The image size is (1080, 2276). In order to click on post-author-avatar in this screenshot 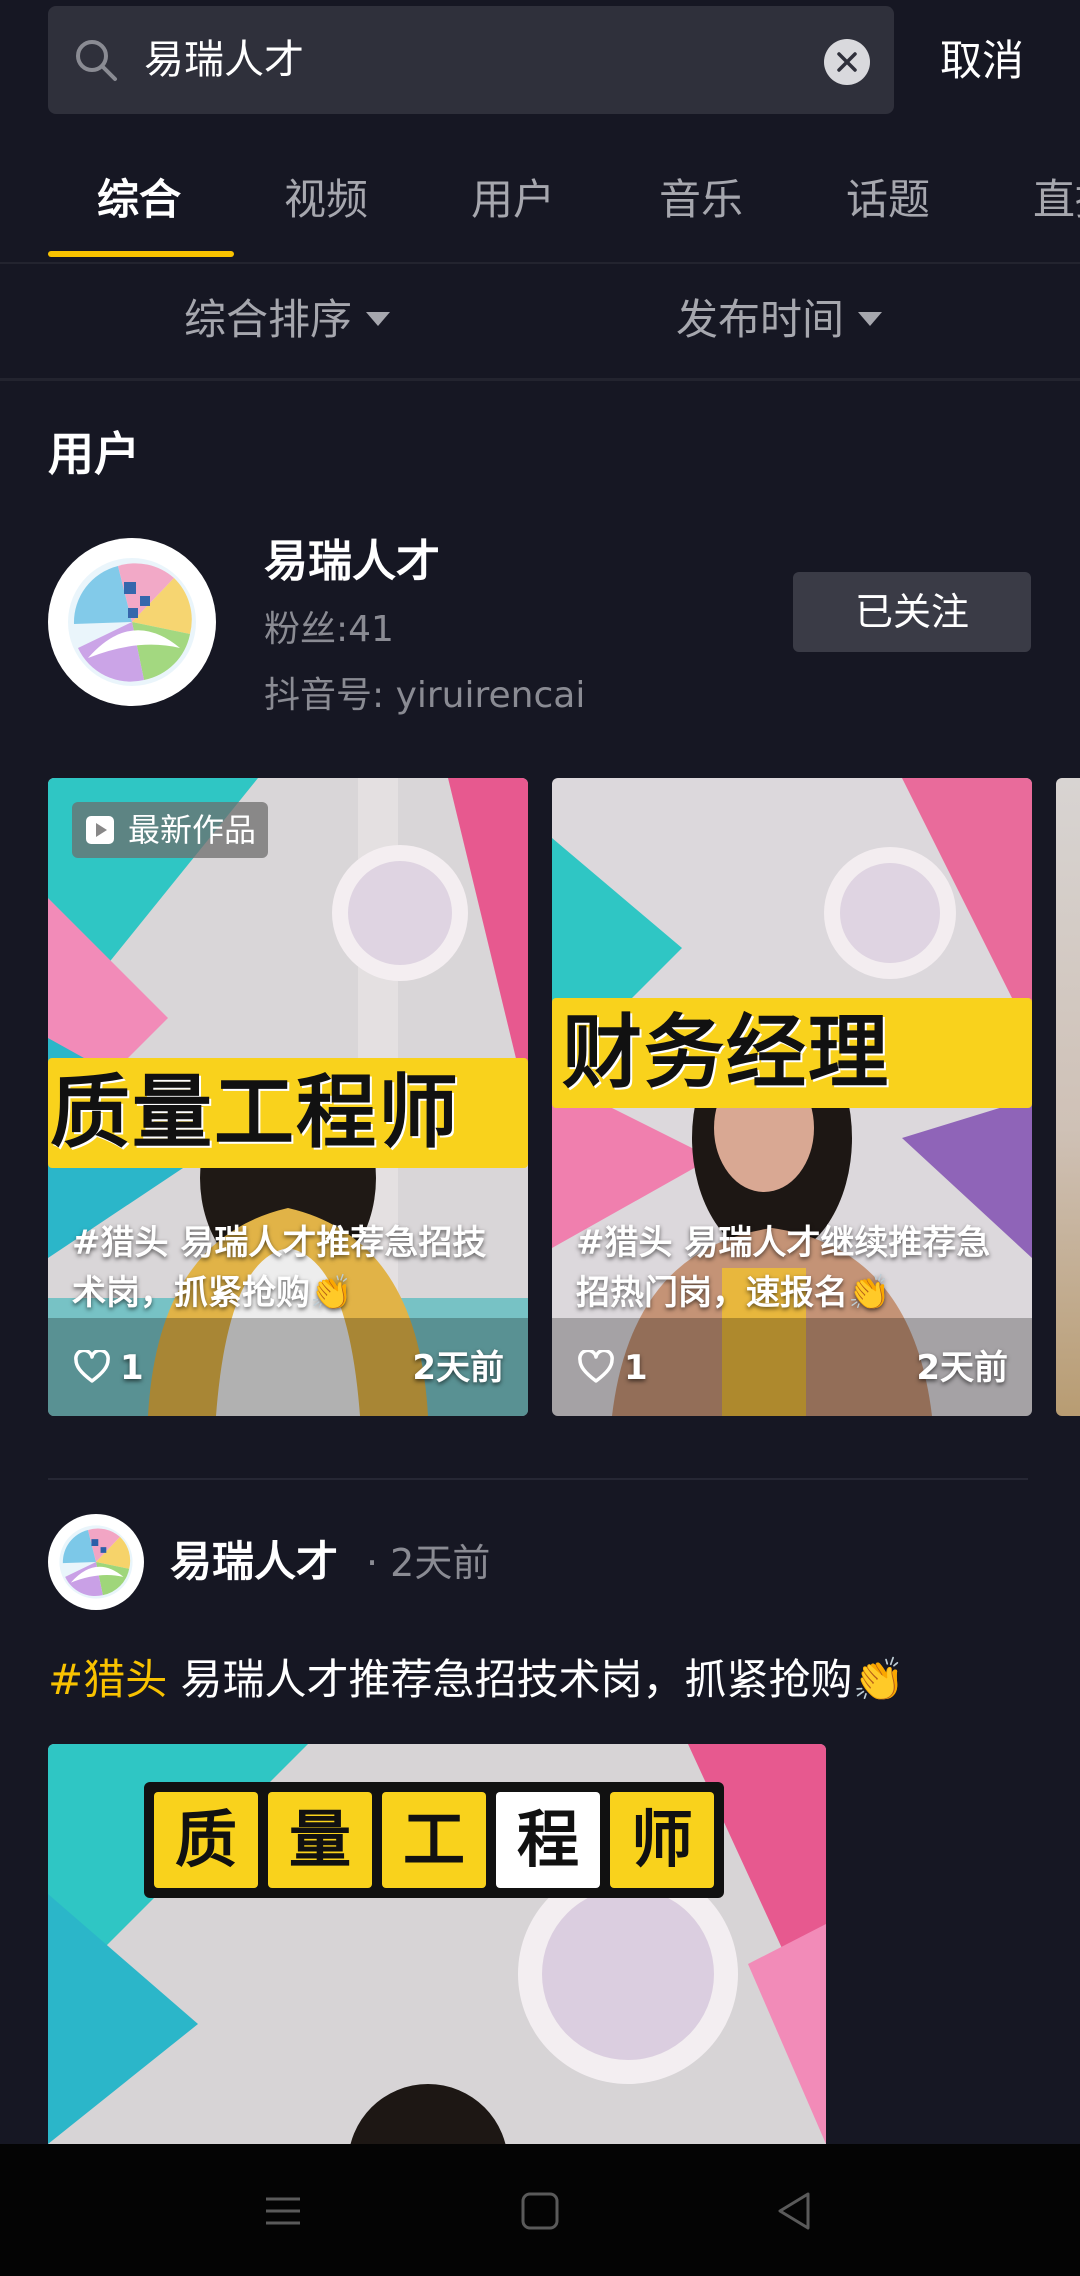, I will do `click(96, 1562)`.